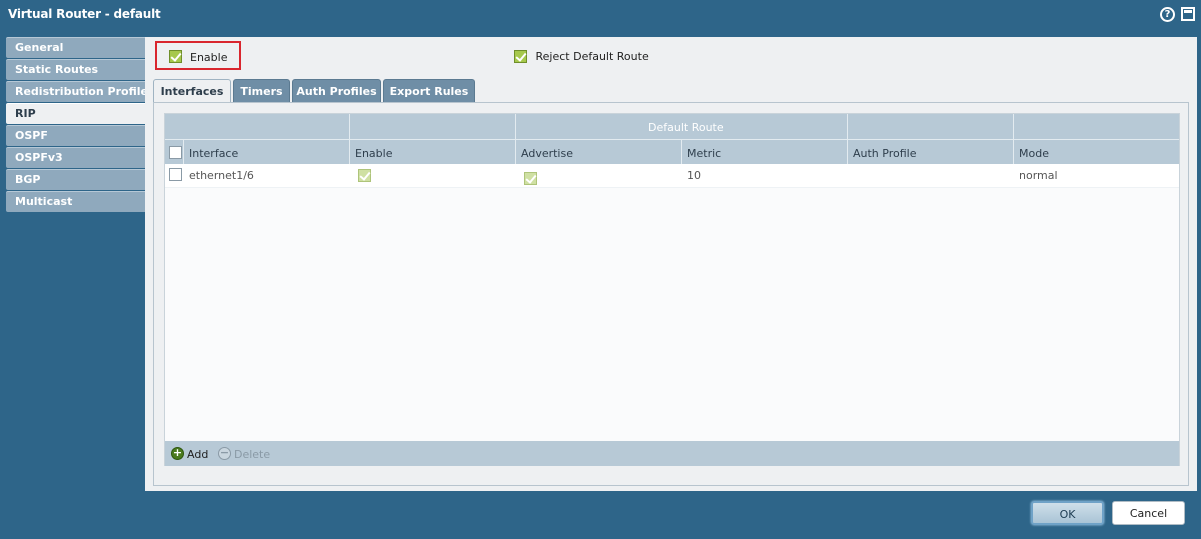 This screenshot has height=539, width=1201. I want to click on enable-highlight-box: Enable, so click(198, 55).